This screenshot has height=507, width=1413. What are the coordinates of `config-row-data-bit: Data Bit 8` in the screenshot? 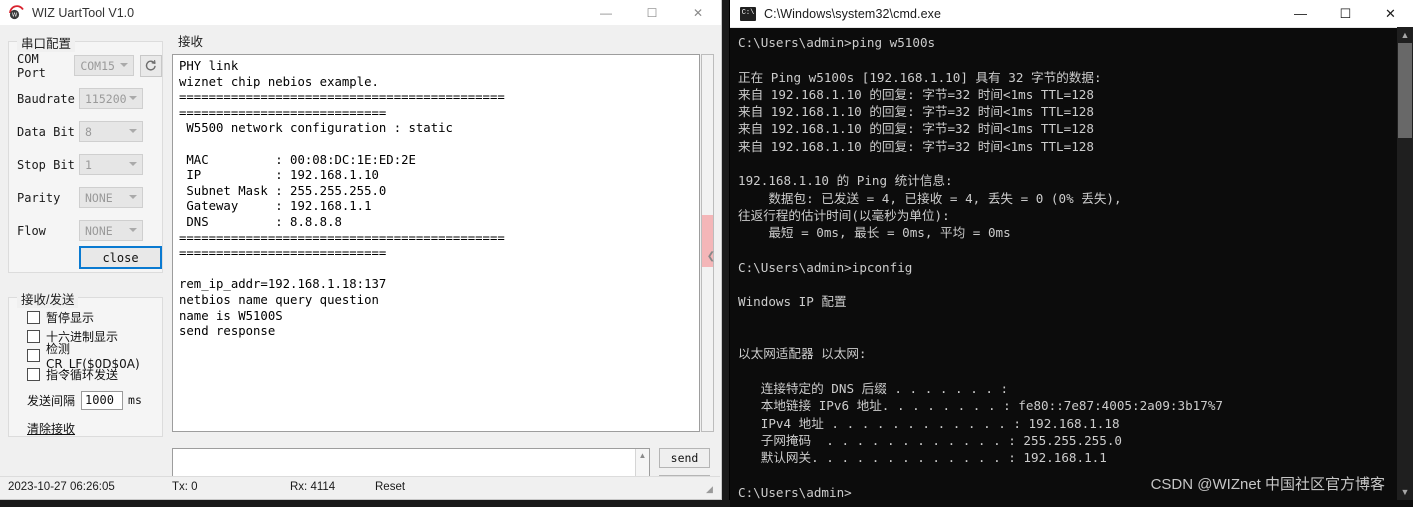 It's located at (85, 131).